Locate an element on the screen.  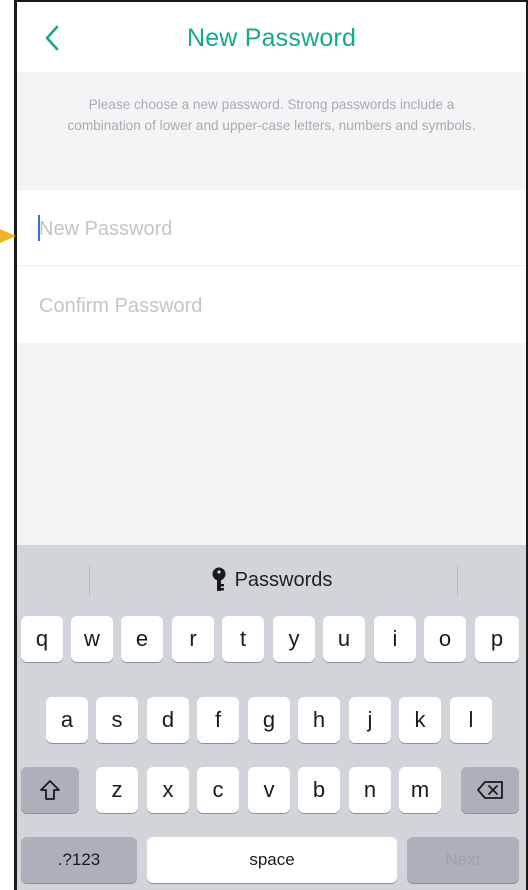
key-u: u is located at coordinates (344, 639).